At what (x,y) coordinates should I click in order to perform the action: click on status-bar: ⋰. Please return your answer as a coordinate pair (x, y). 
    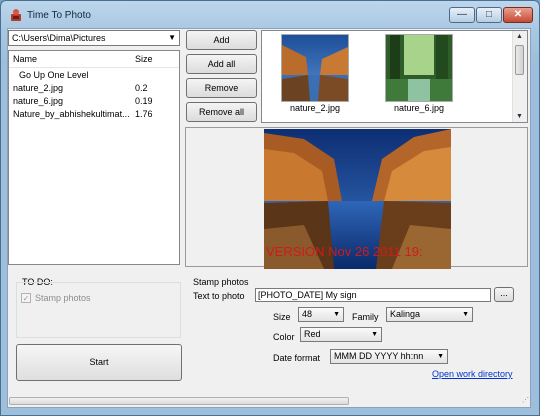
    Looking at the image, I should click on (269, 401).